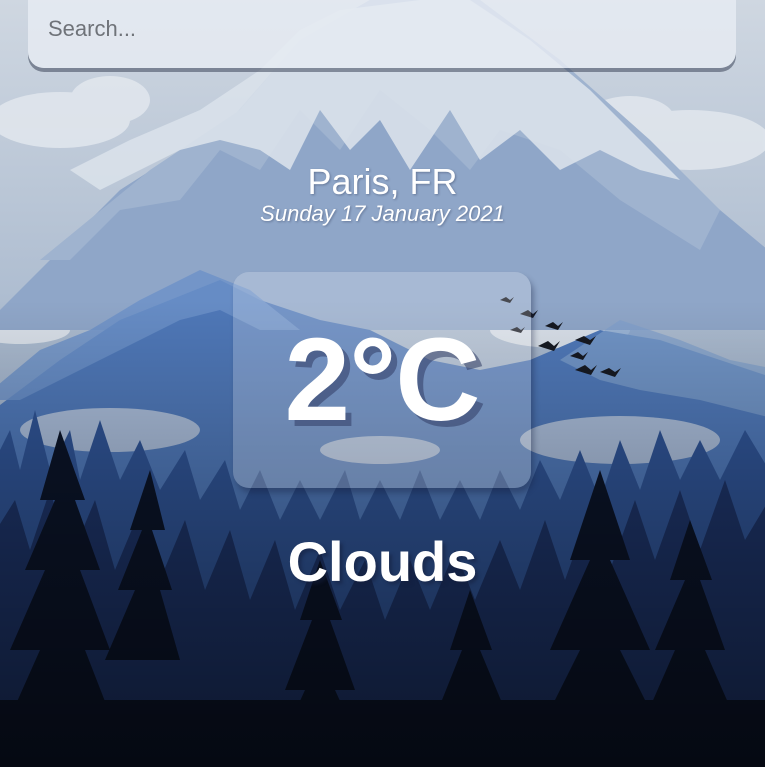 This screenshot has width=765, height=767. I want to click on temperature-value: 2°C, so click(382, 380).